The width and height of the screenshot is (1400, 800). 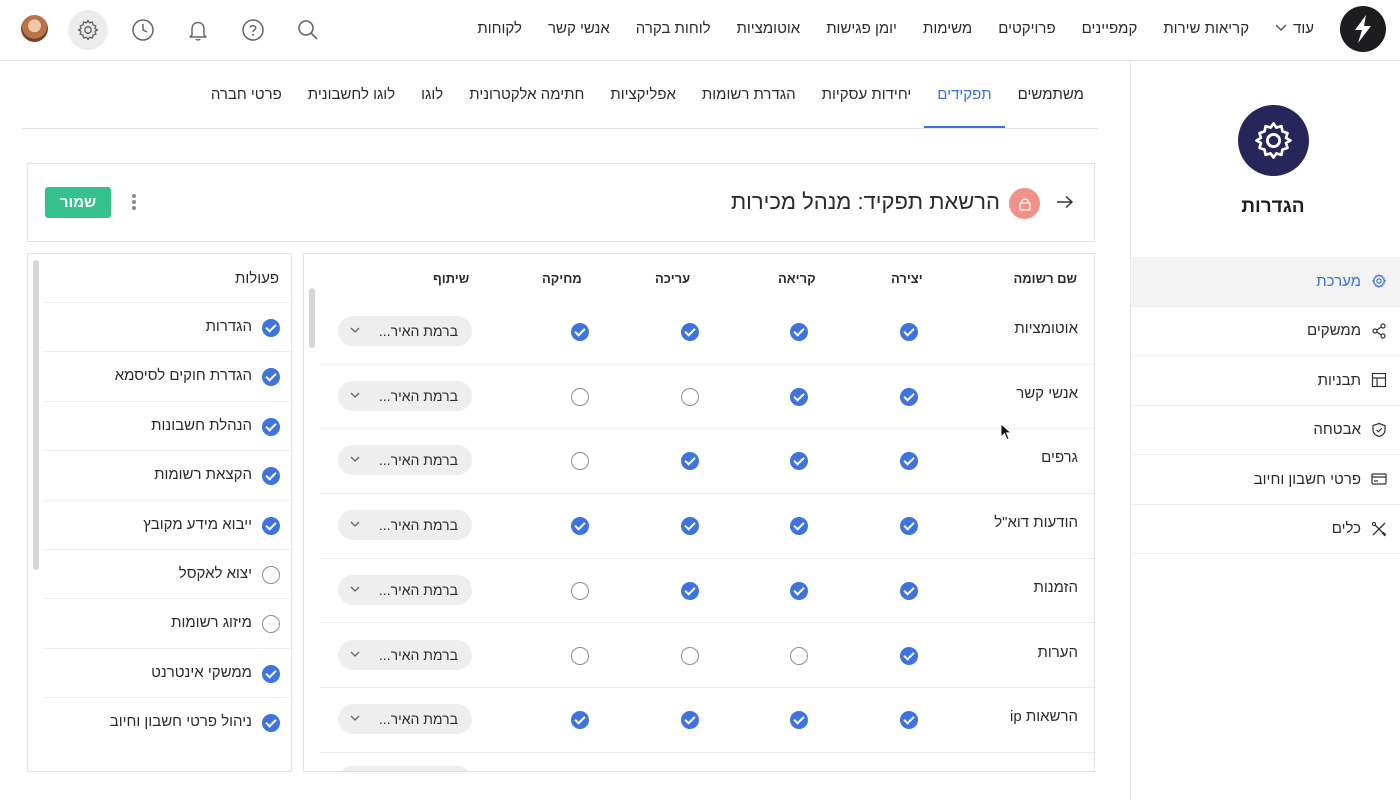 What do you see at coordinates (1065, 202) in the screenshot?
I see `back-arrow-icon` at bounding box center [1065, 202].